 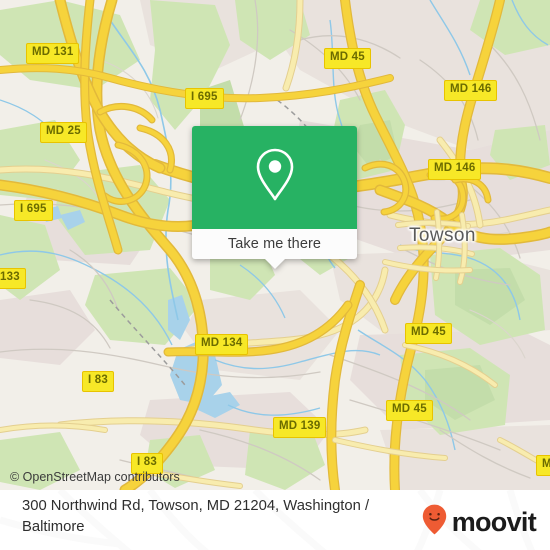 I want to click on road-shield: MD 131, so click(x=53, y=53).